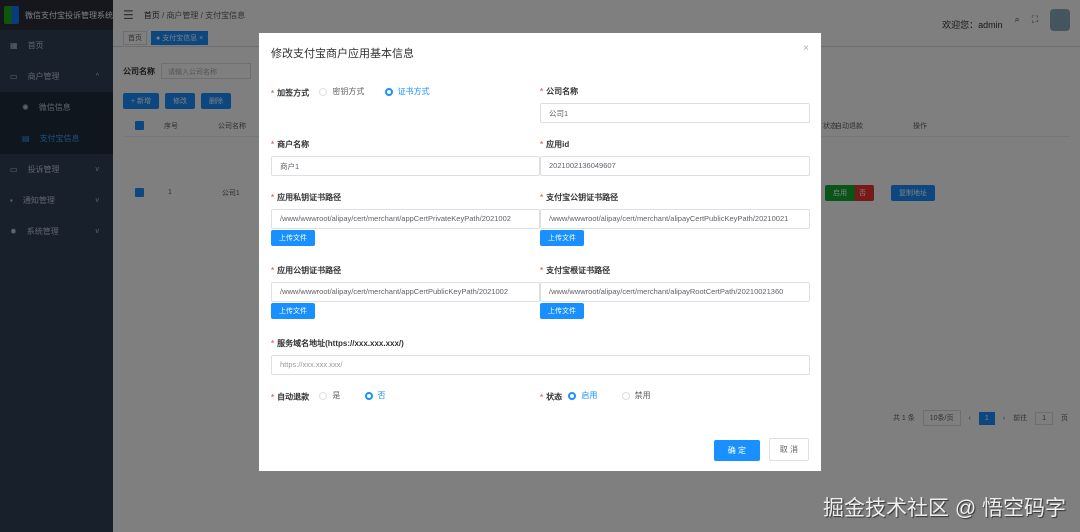 This screenshot has height=532, width=1080. What do you see at coordinates (554, 397) in the screenshot?
I see `label: 状态` at bounding box center [554, 397].